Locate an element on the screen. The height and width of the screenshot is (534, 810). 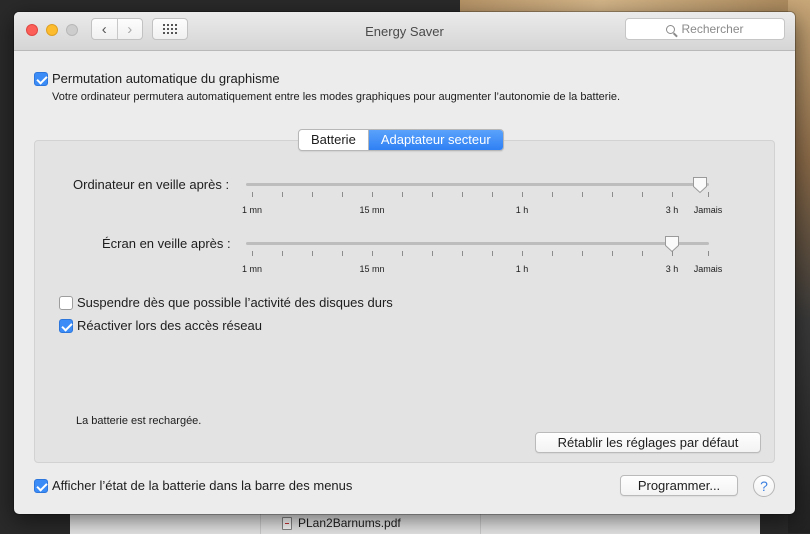
computer-sleep-slider-knob is located at coordinates (700, 185).